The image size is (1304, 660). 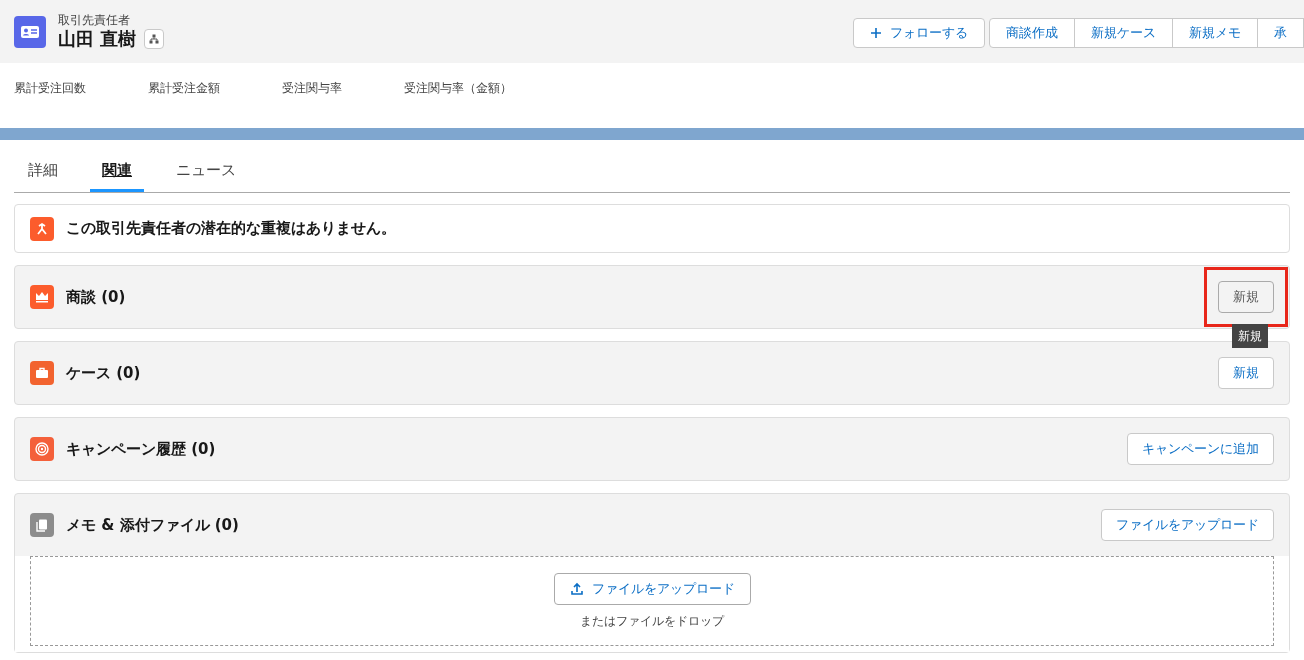 What do you see at coordinates (42, 525) in the screenshot?
I see `document-icon` at bounding box center [42, 525].